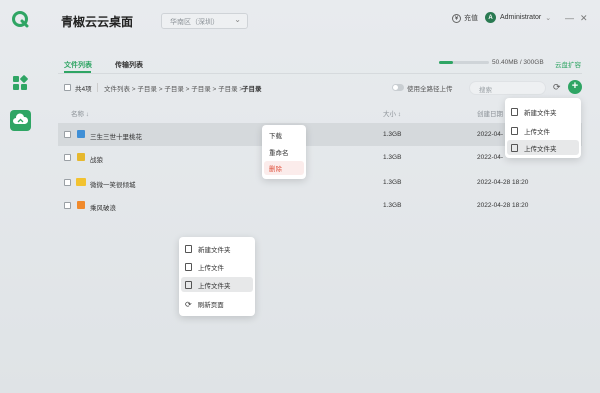  Describe the element at coordinates (96, 160) in the screenshot. I see `file-name: 战狼` at that location.